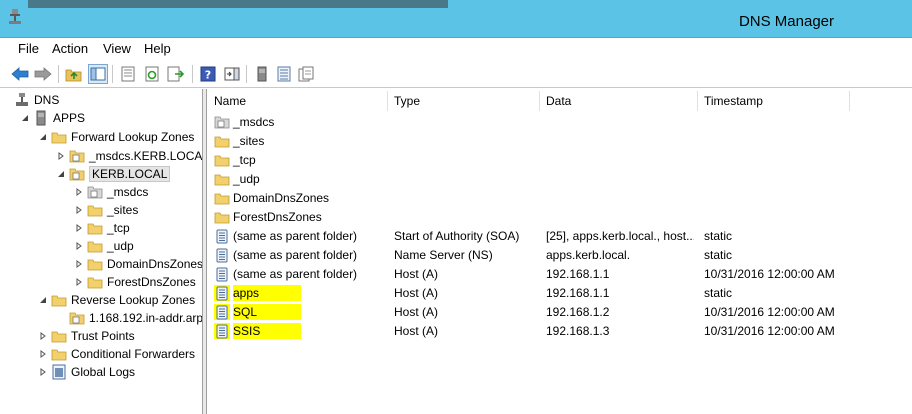 Image resolution: width=912 pixels, height=414 pixels. I want to click on record-name-cell: SSIS, so click(300, 331).